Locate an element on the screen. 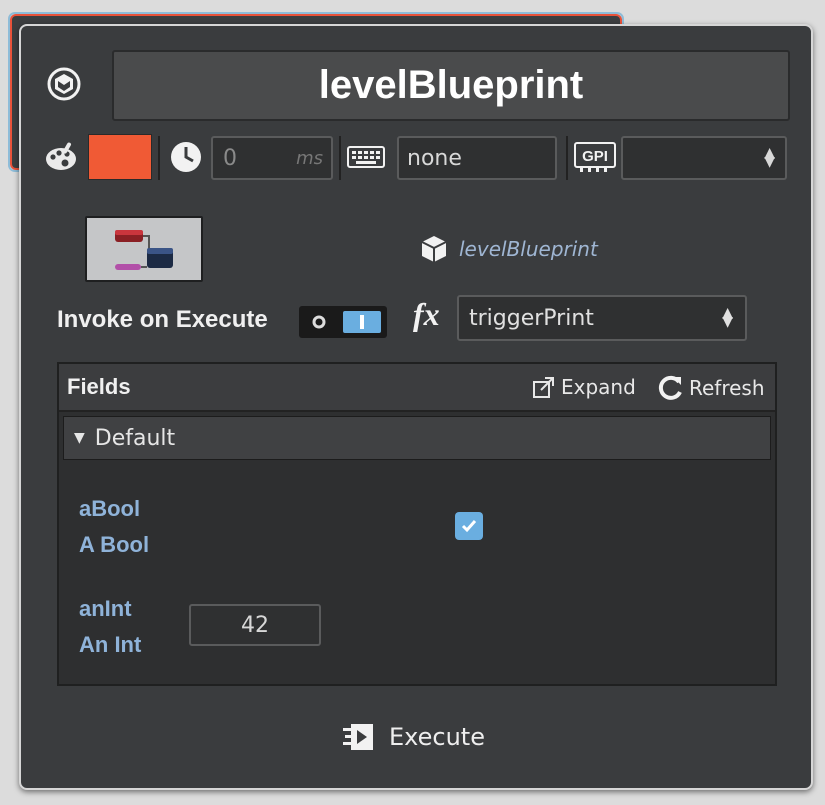 The image size is (825, 805). field-name-anint: anInt is located at coordinates (105, 608).